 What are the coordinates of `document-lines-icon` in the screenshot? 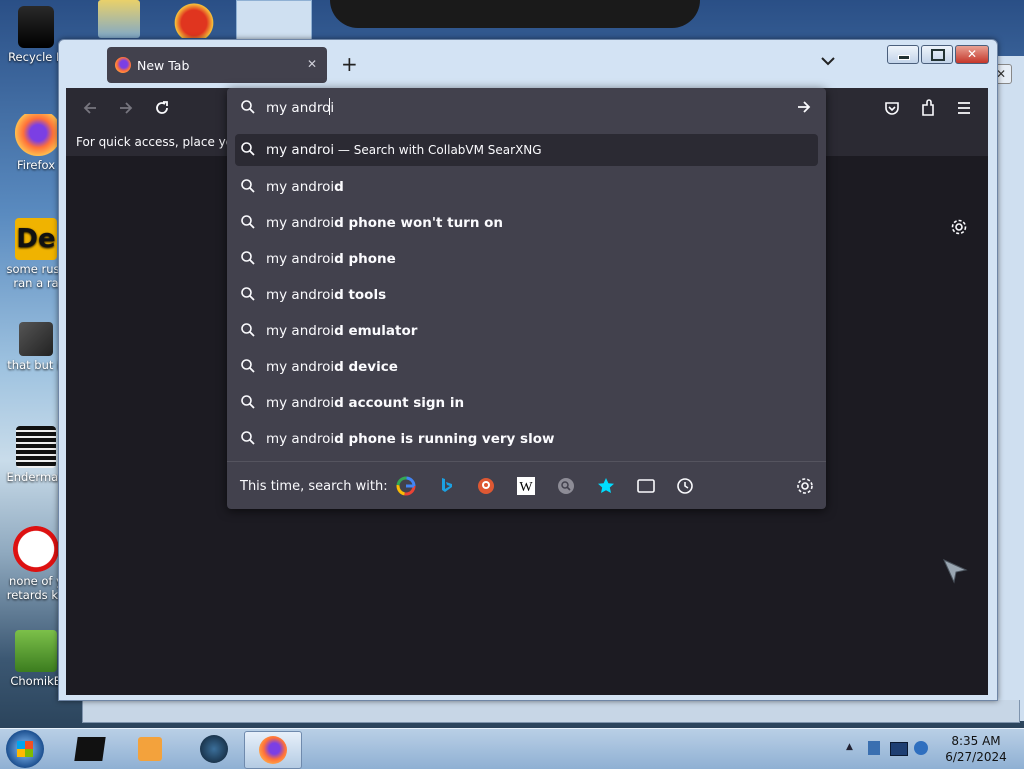 It's located at (36, 447).